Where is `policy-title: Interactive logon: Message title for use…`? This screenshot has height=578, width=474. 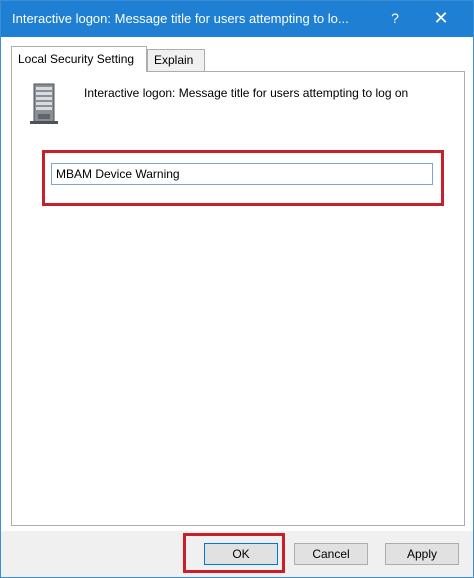
policy-title: Interactive logon: Message title for use… is located at coordinates (246, 93).